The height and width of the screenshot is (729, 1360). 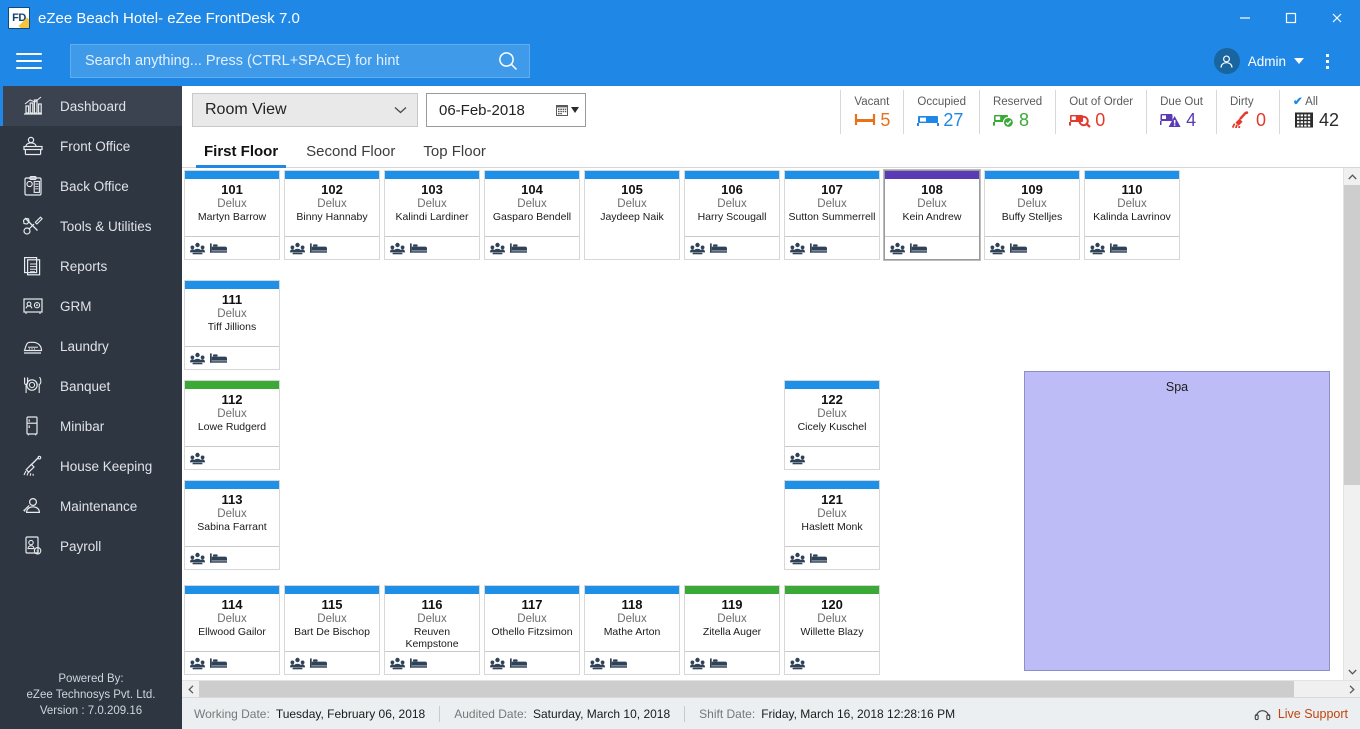 I want to click on vertical-scrollbar, so click(x=1351, y=424).